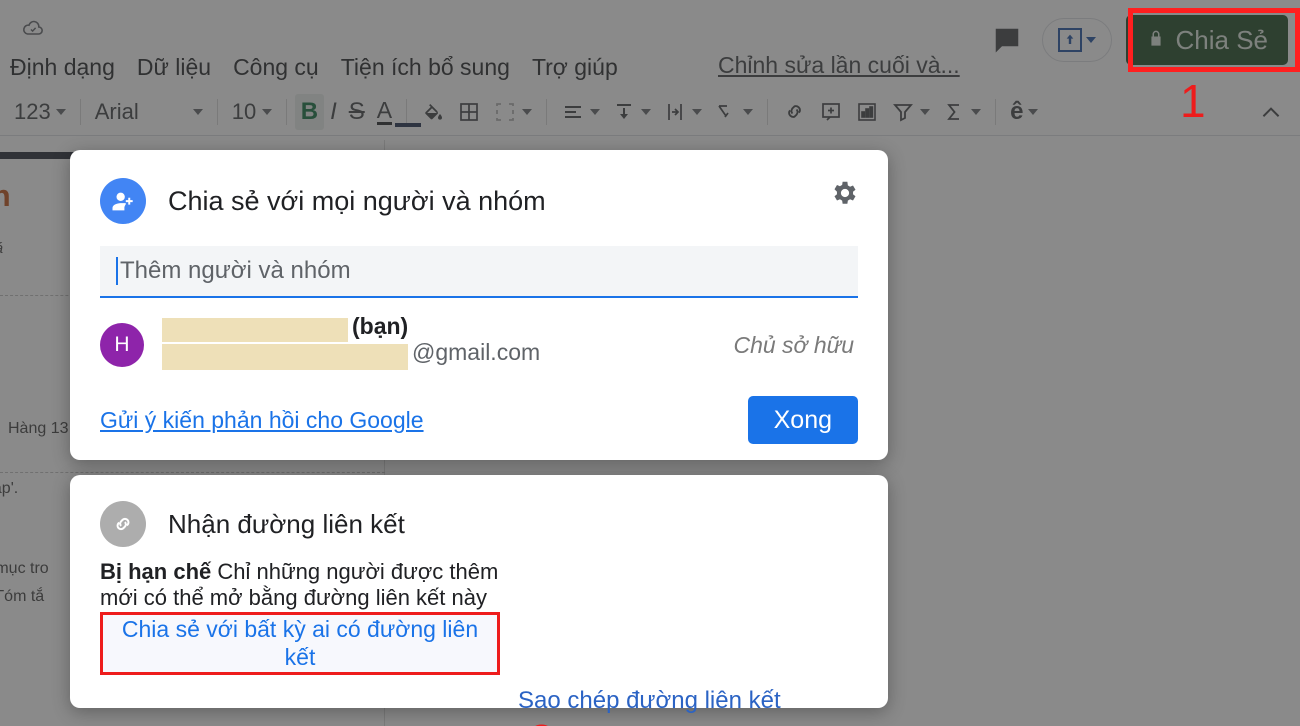  I want to click on invite-placeholder: Thêm người và nhóm, so click(235, 270).